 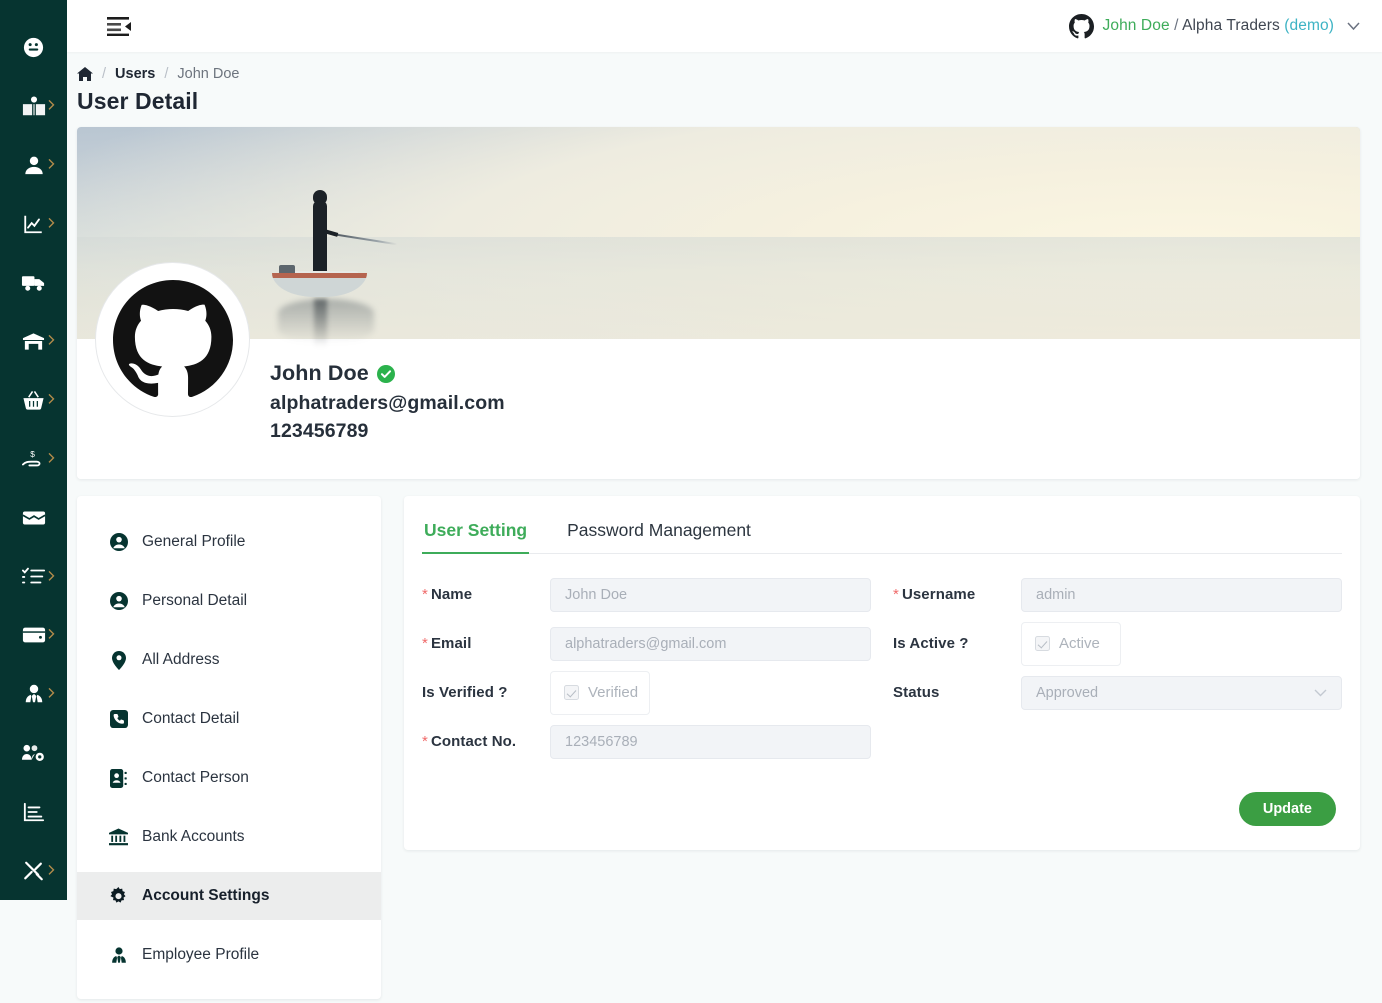 What do you see at coordinates (710, 594) in the screenshot?
I see `name-input: John Doe` at bounding box center [710, 594].